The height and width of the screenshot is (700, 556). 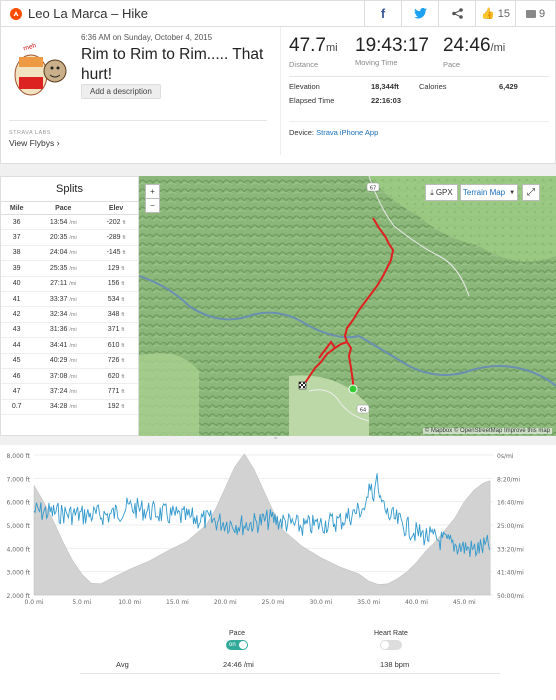 What do you see at coordinates (391, 633) in the screenshot?
I see `hr-toggle-label: Heart Rate` at bounding box center [391, 633].